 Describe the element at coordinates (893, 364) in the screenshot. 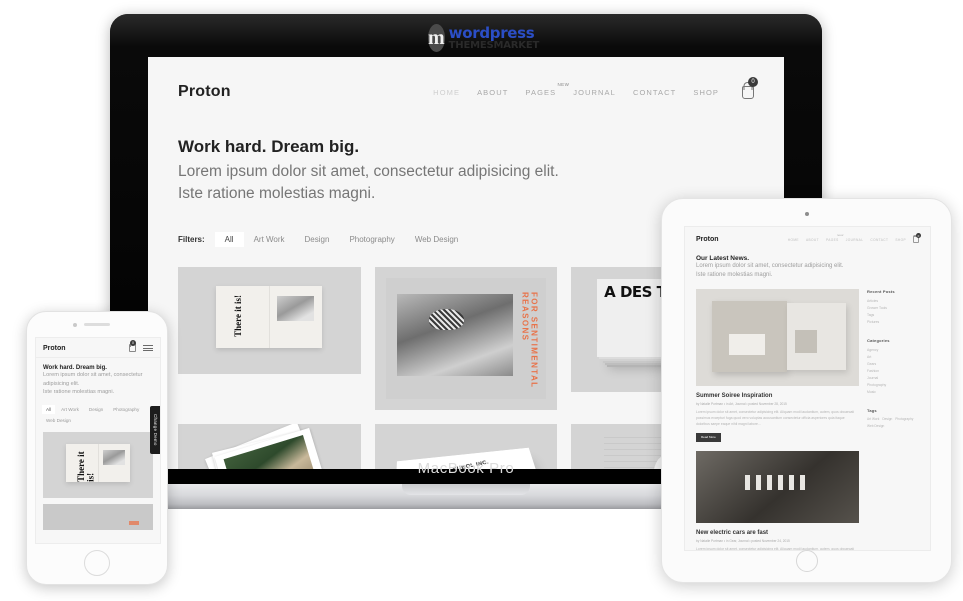

I see `list-item: Gears` at that location.